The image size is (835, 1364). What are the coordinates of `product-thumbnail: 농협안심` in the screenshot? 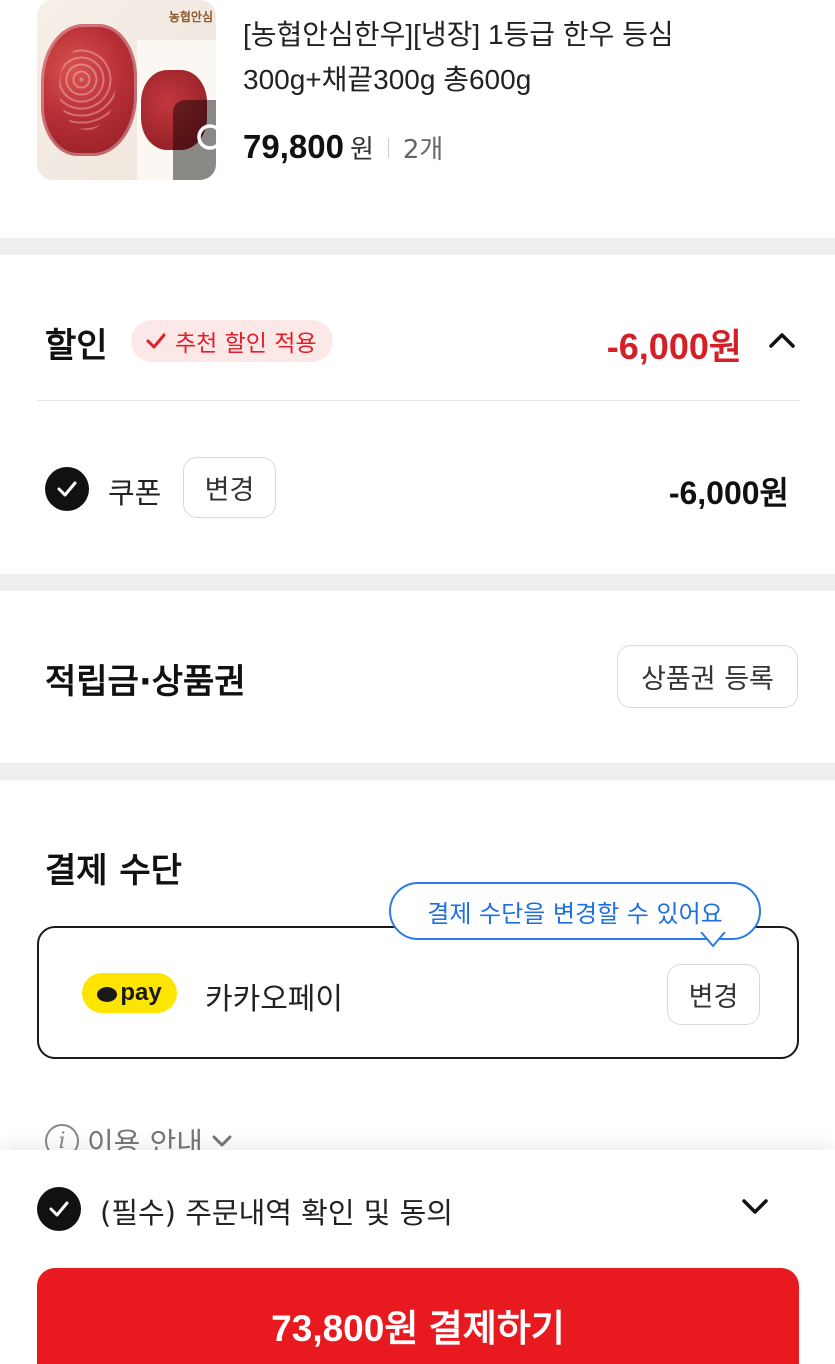 It's located at (126, 90).